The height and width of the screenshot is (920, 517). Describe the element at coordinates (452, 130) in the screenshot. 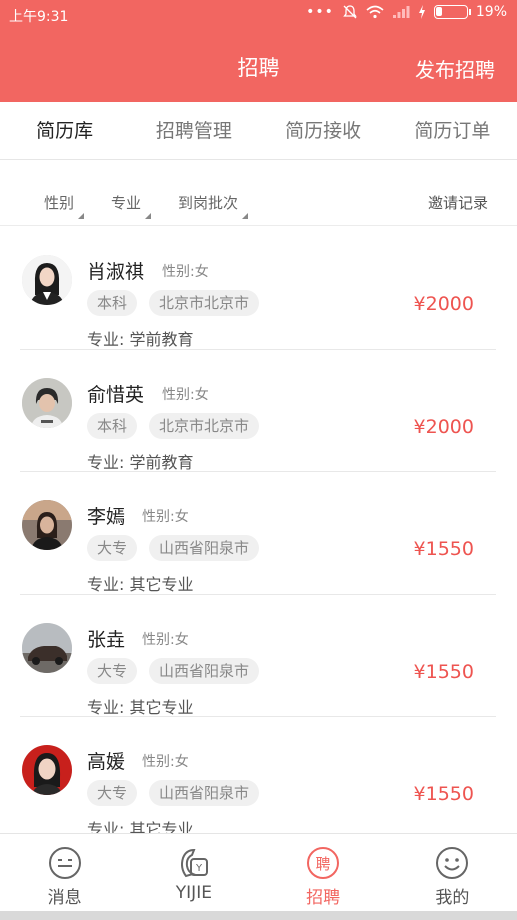

I see `tab-resume-orders: 简历订单` at that location.